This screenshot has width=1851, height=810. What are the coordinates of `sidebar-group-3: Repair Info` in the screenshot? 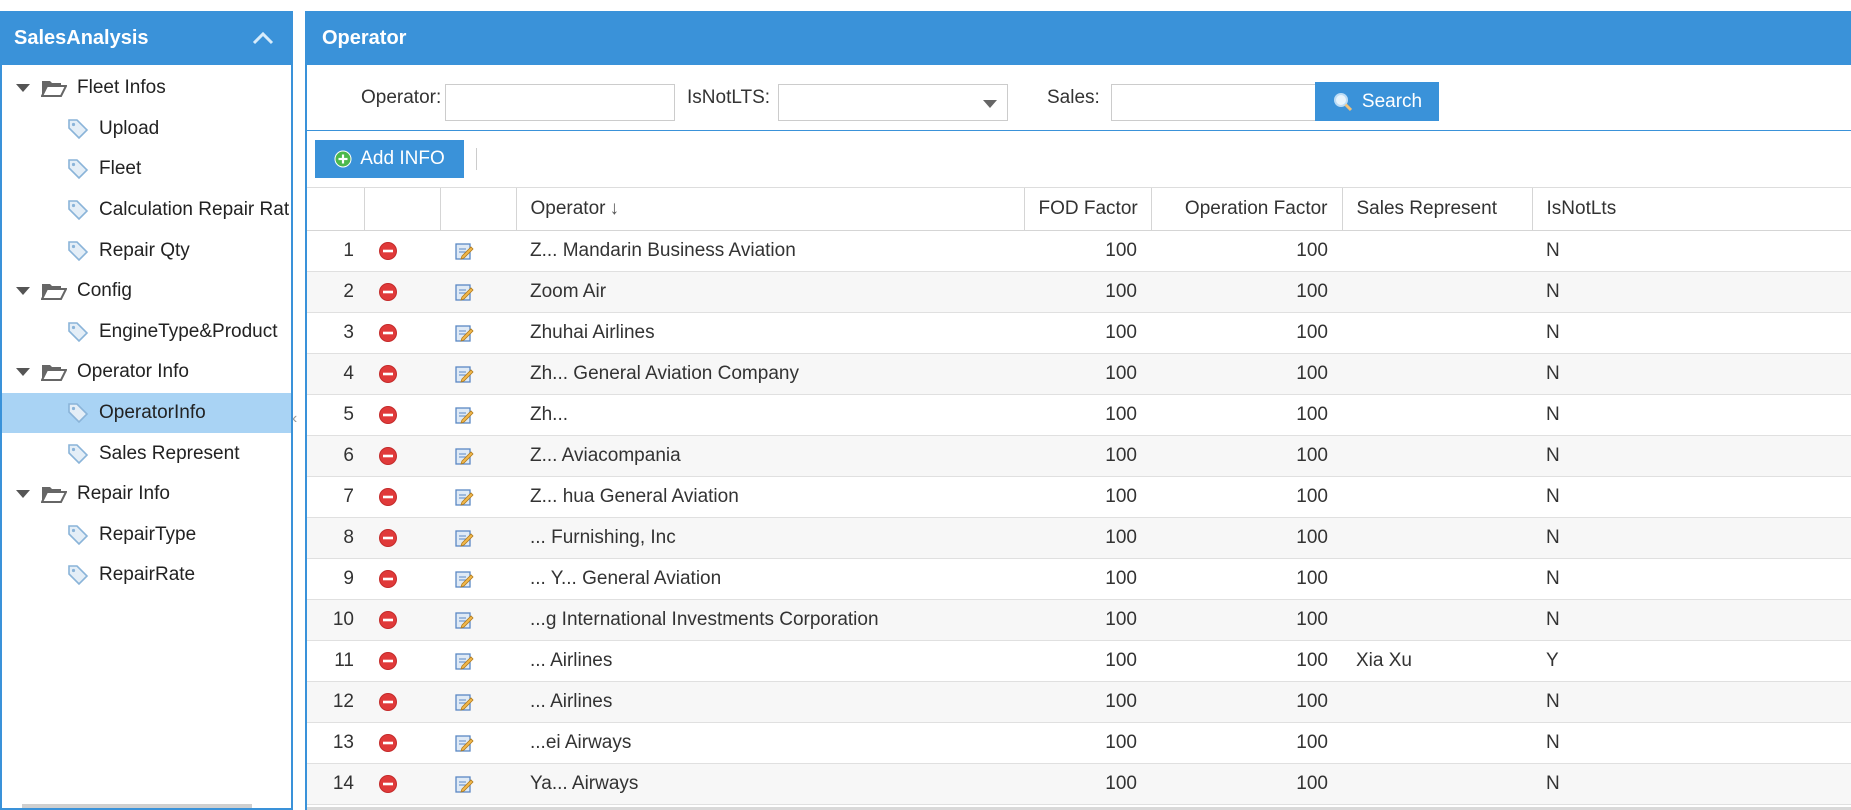 It's located at (146, 494).